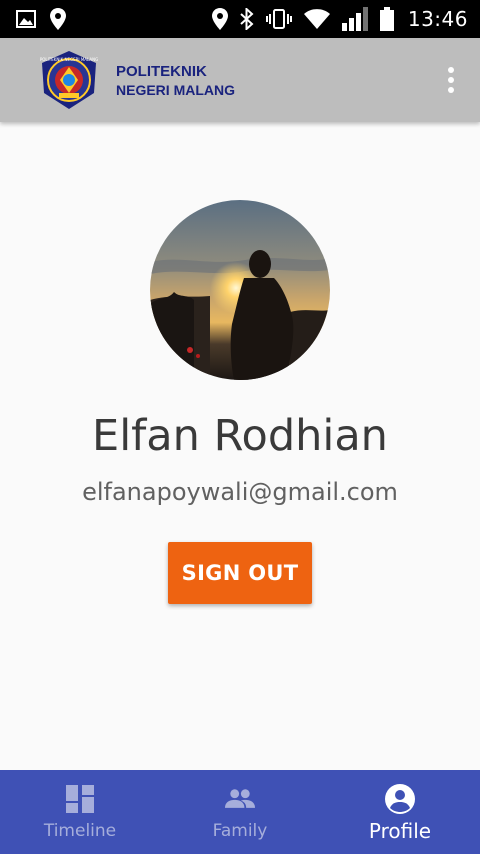 The height and width of the screenshot is (854, 480). I want to click on nav-label-family: Family, so click(240, 831).